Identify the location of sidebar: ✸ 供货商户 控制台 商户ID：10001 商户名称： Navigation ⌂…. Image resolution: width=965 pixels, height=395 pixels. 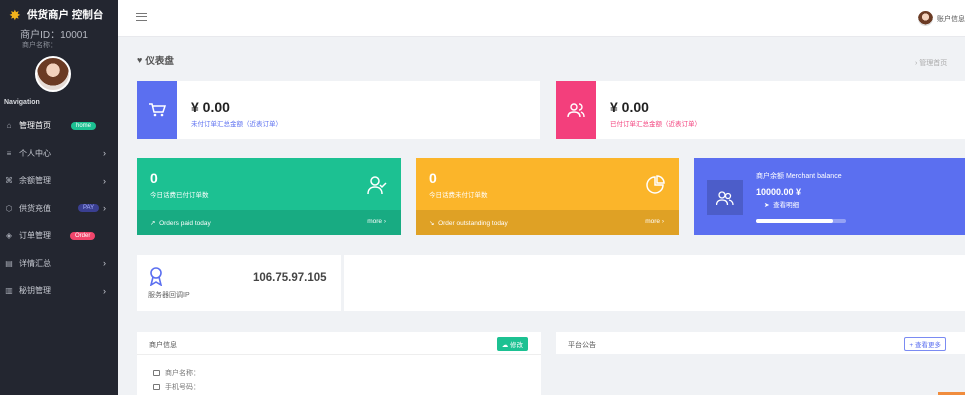
(59, 197).